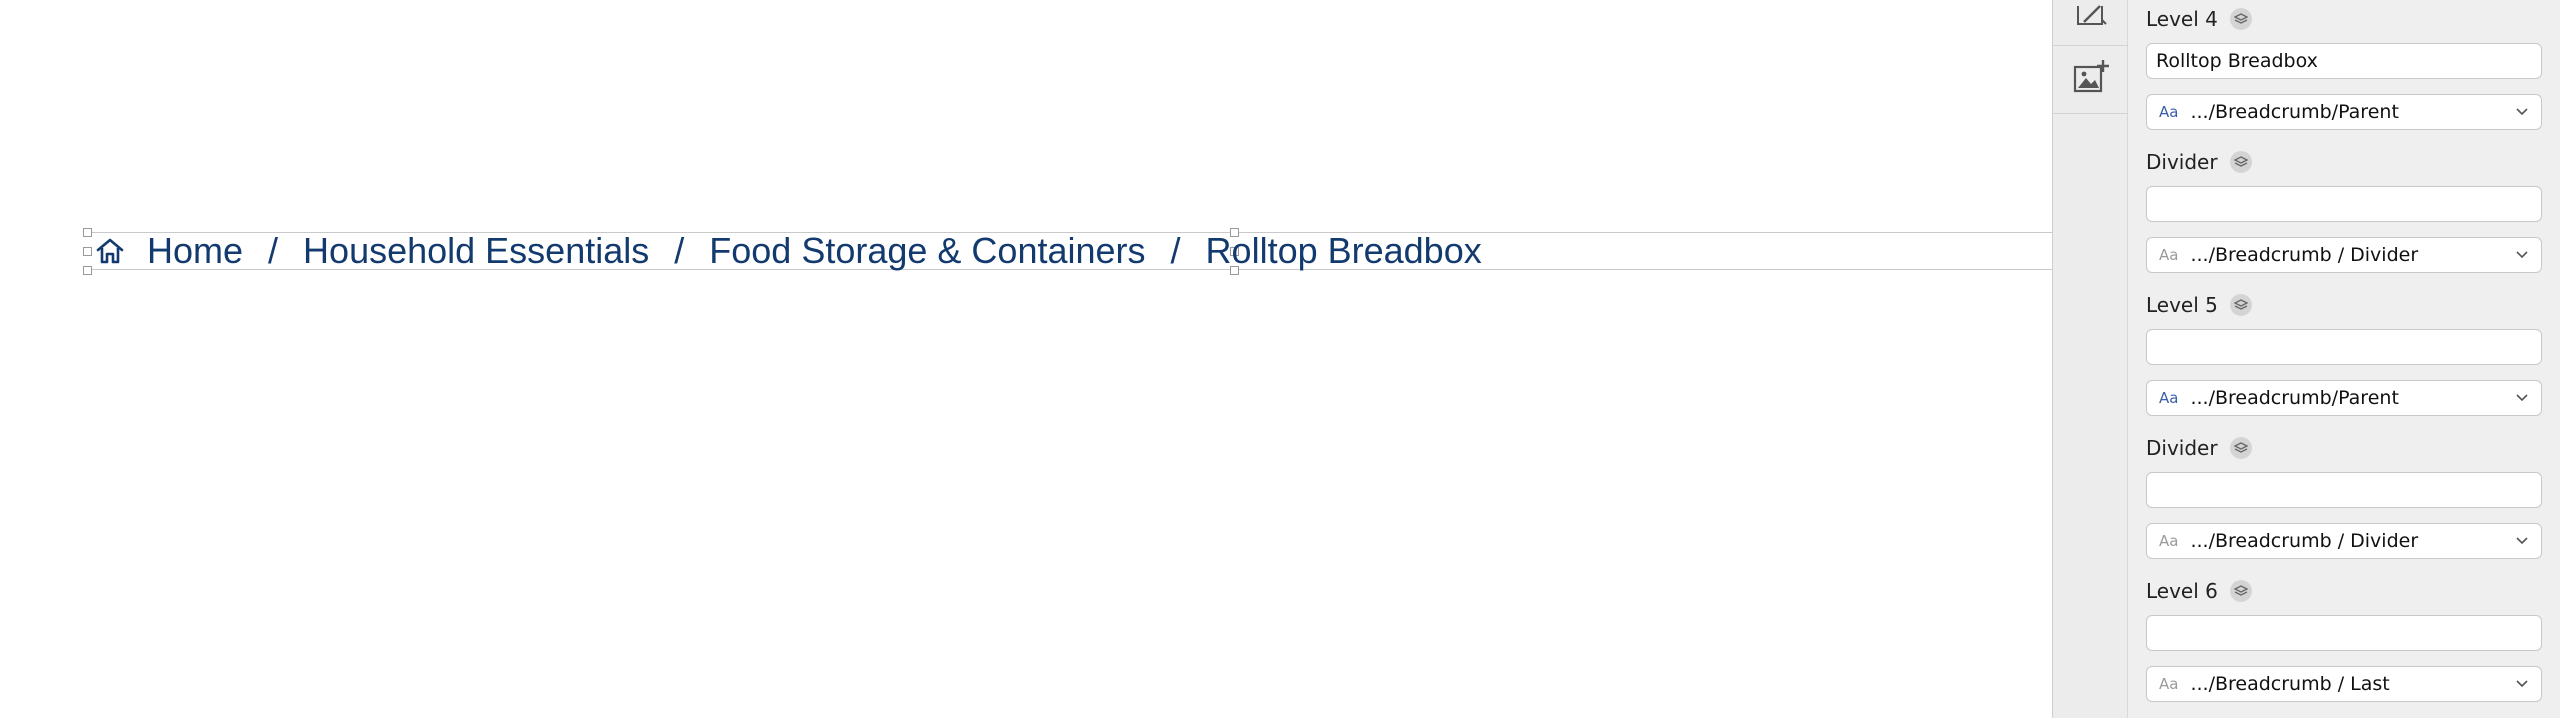  I want to click on level-6-style-select: Aa .../Breadcrumb / Last, so click(2344, 684).